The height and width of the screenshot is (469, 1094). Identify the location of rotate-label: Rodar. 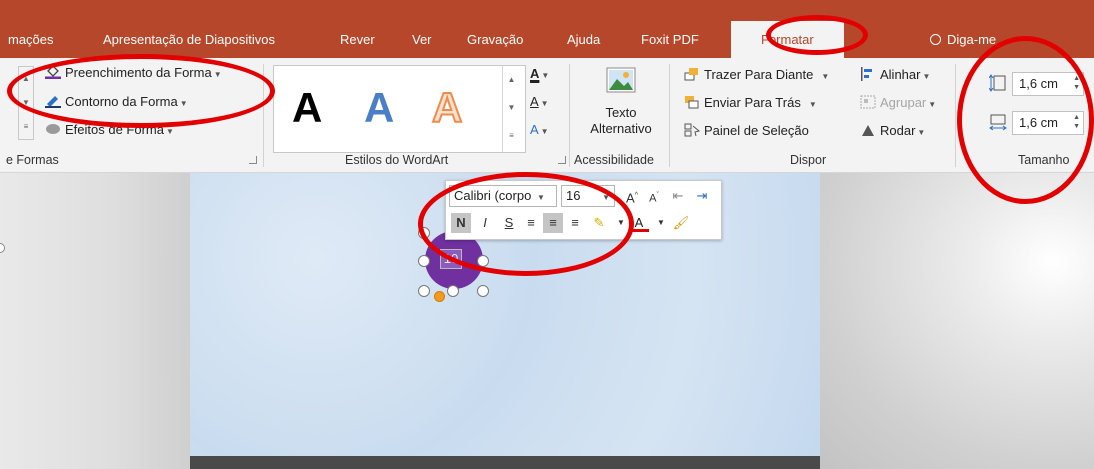
(898, 130).